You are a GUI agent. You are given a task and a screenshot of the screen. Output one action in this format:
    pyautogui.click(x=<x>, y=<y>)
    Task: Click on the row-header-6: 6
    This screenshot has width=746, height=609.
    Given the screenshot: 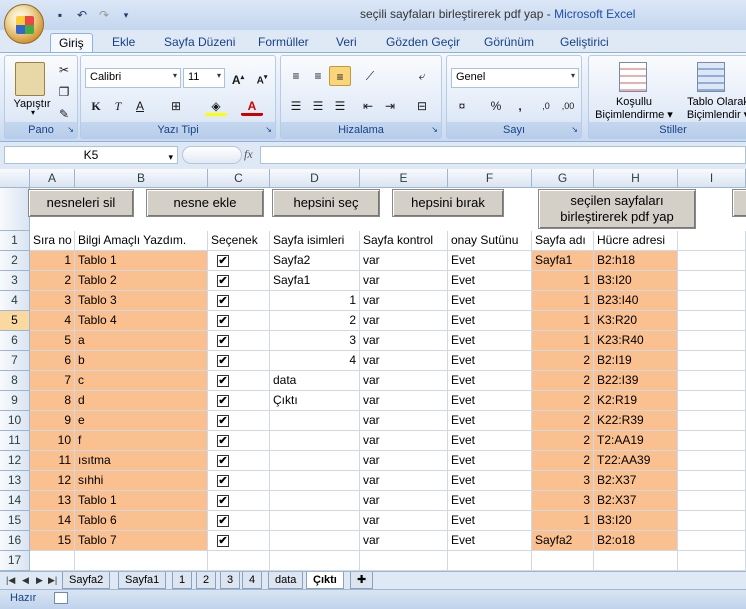 What is the action you would take?
    pyautogui.click(x=15, y=341)
    